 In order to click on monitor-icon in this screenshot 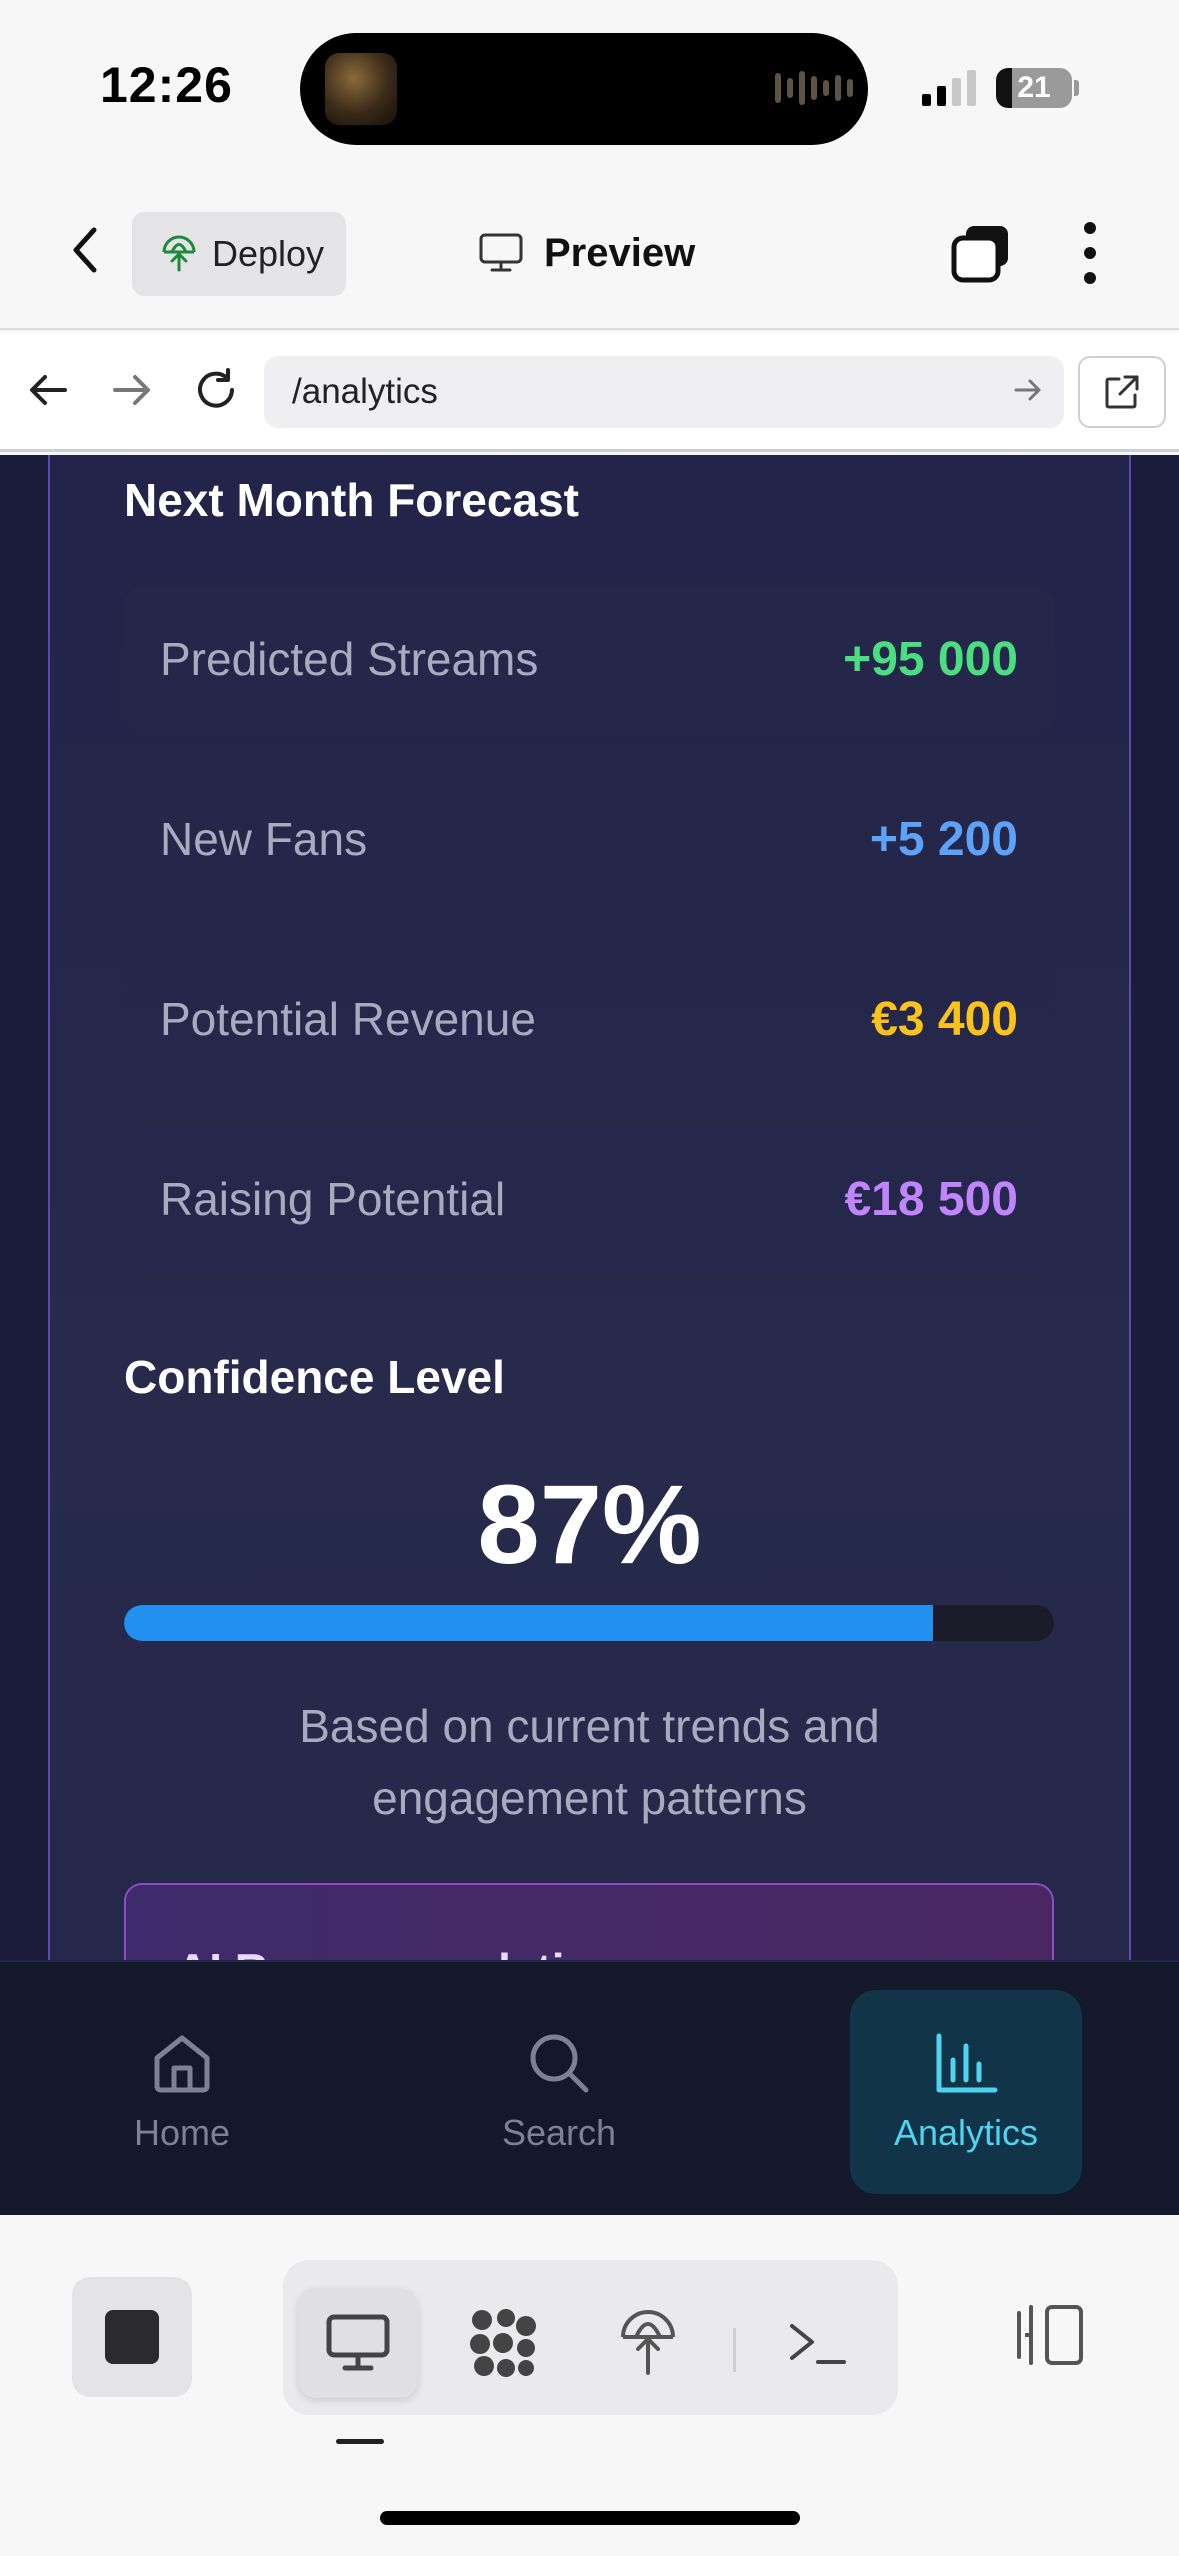, I will do `click(501, 252)`.